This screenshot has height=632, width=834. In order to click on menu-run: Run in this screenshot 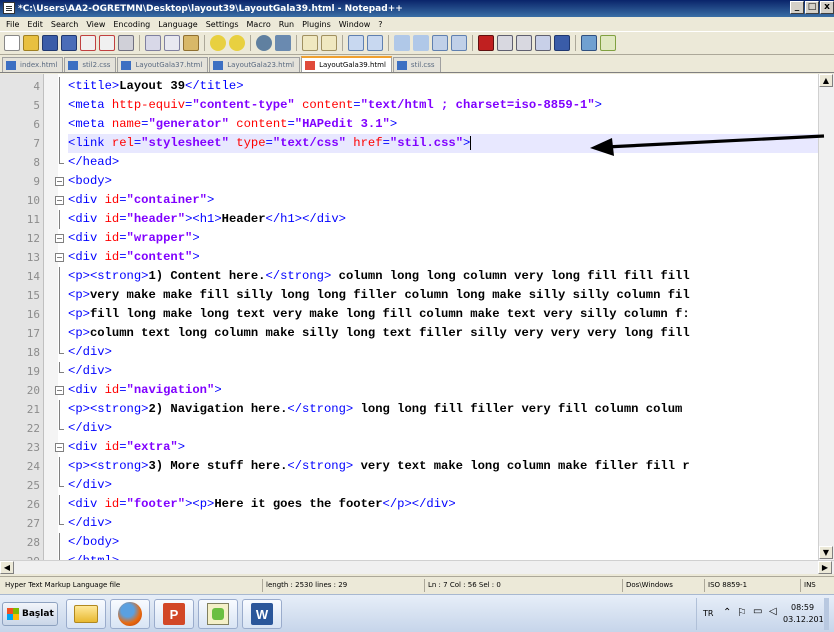, I will do `click(286, 24)`.